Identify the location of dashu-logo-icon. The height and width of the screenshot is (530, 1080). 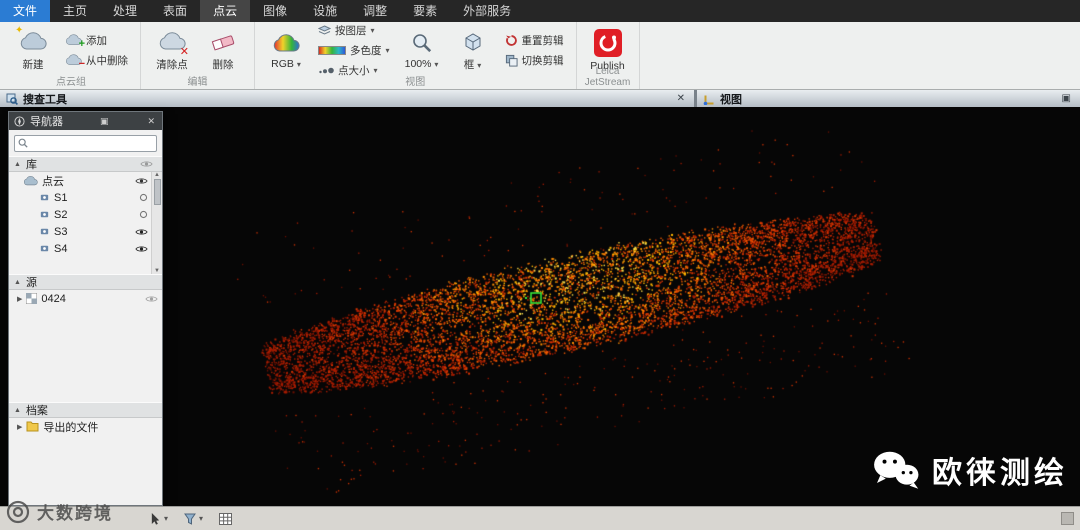
(18, 511).